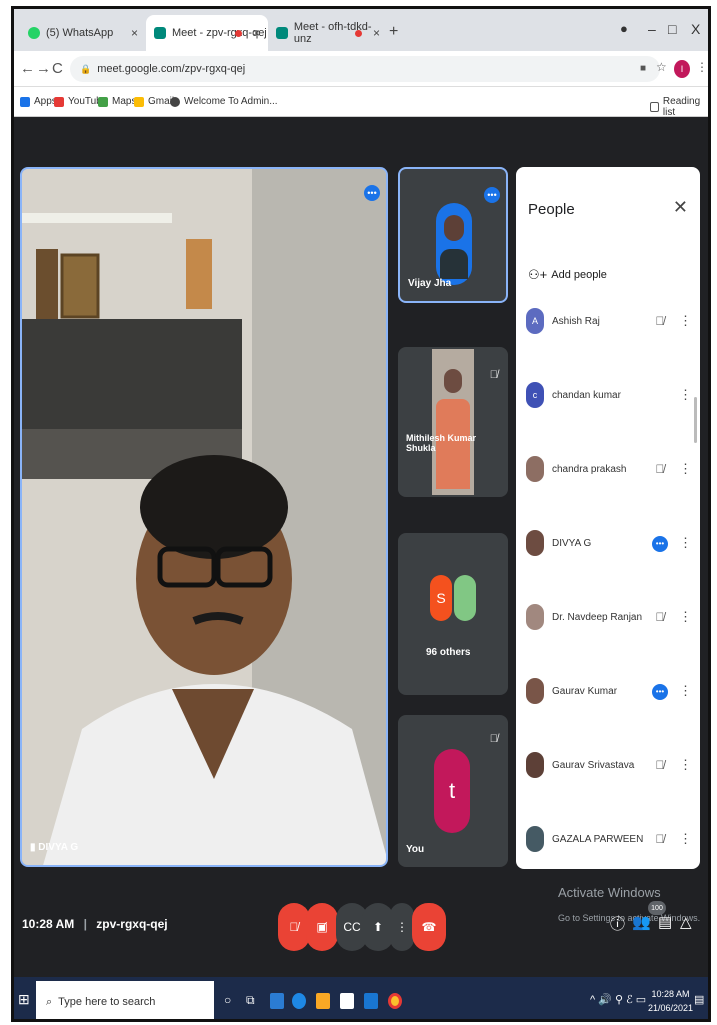 This screenshot has height=1025, width=717. Describe the element at coordinates (609, 321) in the screenshot. I see `participant-row: A Ashish Raj 🎙̸ ⋮` at that location.